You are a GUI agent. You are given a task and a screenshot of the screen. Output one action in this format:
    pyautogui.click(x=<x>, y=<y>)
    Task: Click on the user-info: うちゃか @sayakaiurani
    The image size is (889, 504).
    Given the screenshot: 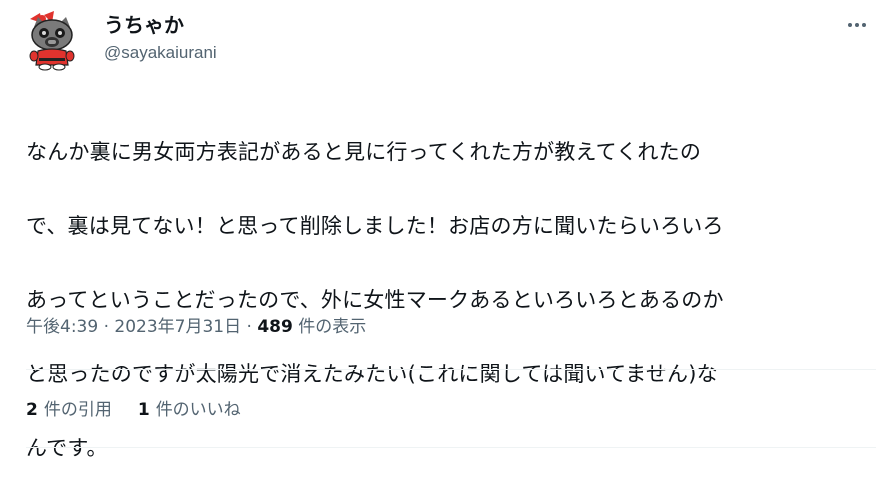 What is the action you would take?
    pyautogui.click(x=160, y=38)
    